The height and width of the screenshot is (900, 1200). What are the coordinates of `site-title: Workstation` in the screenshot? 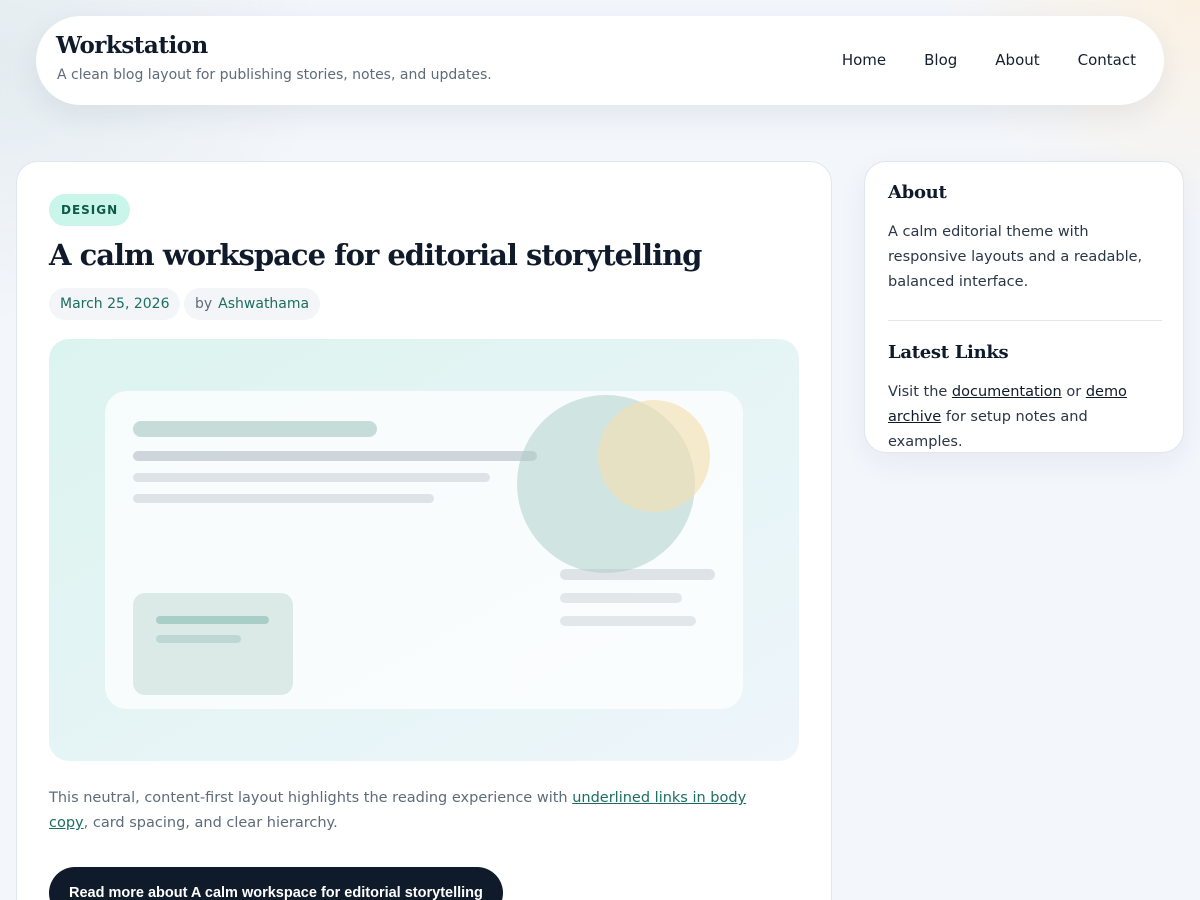 It's located at (132, 45).